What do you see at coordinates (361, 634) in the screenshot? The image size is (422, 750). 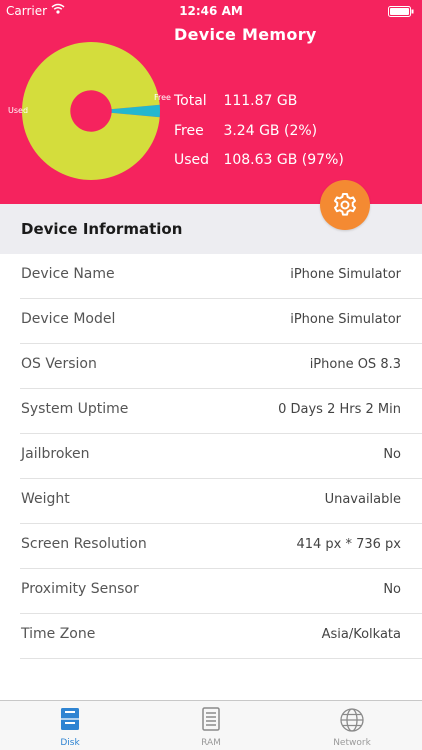 I see `info-value: Asia/Kolkata` at bounding box center [361, 634].